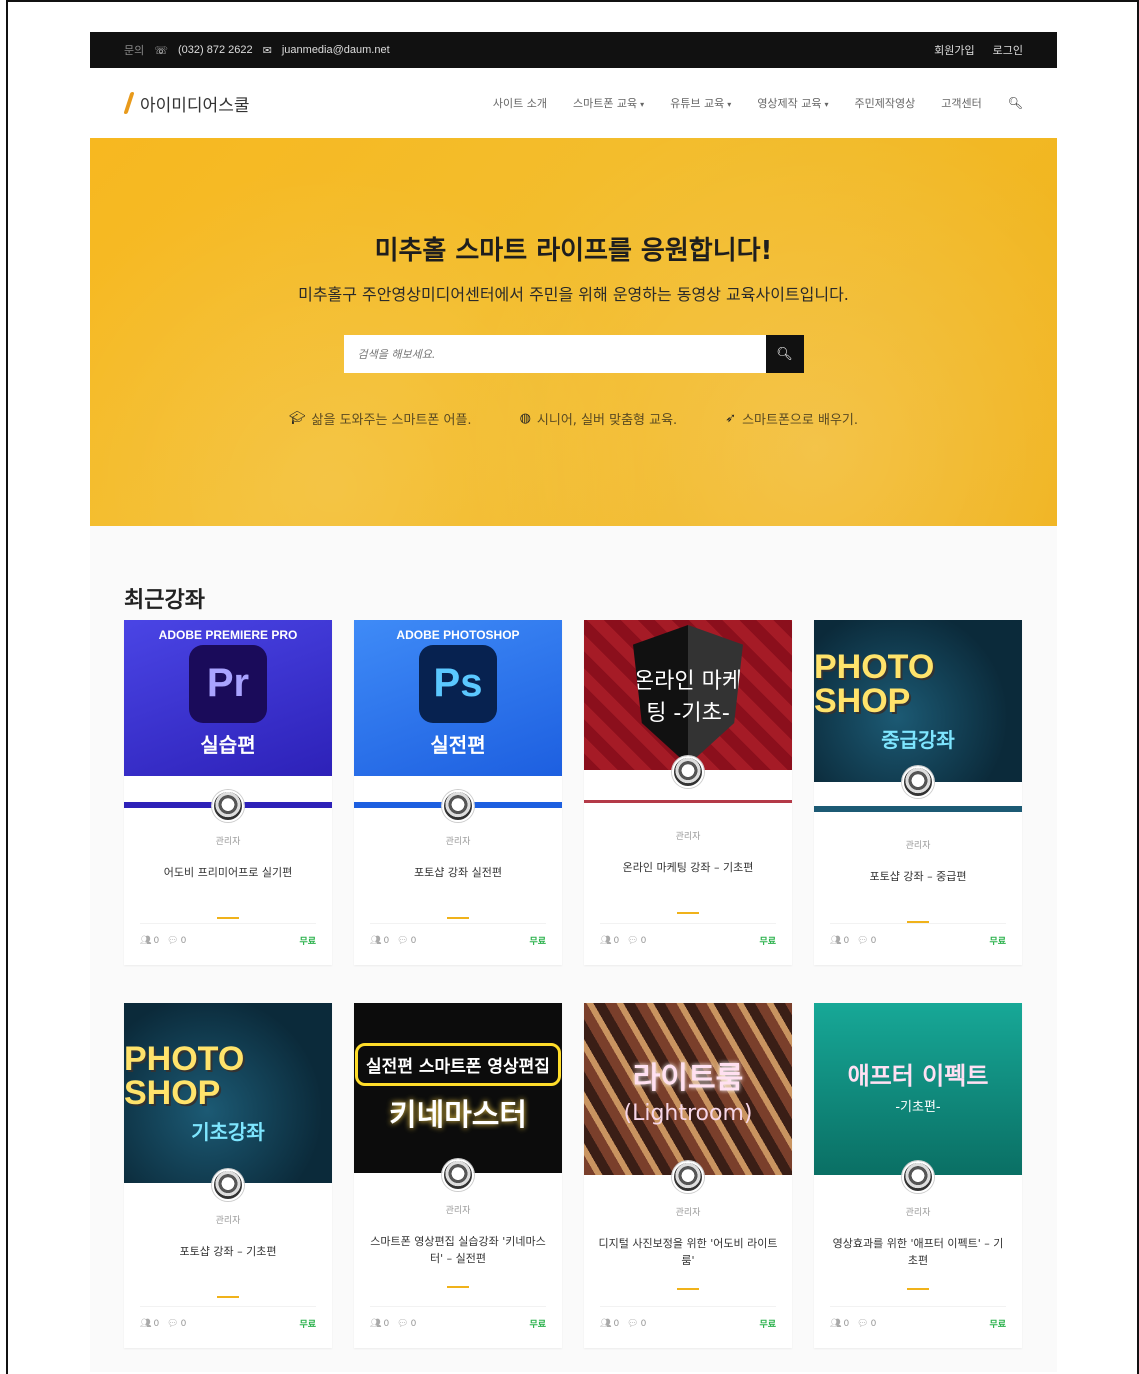 The height and width of the screenshot is (1374, 1139). Describe the element at coordinates (164, 600) in the screenshot. I see `section-title: 최근강좌` at that location.